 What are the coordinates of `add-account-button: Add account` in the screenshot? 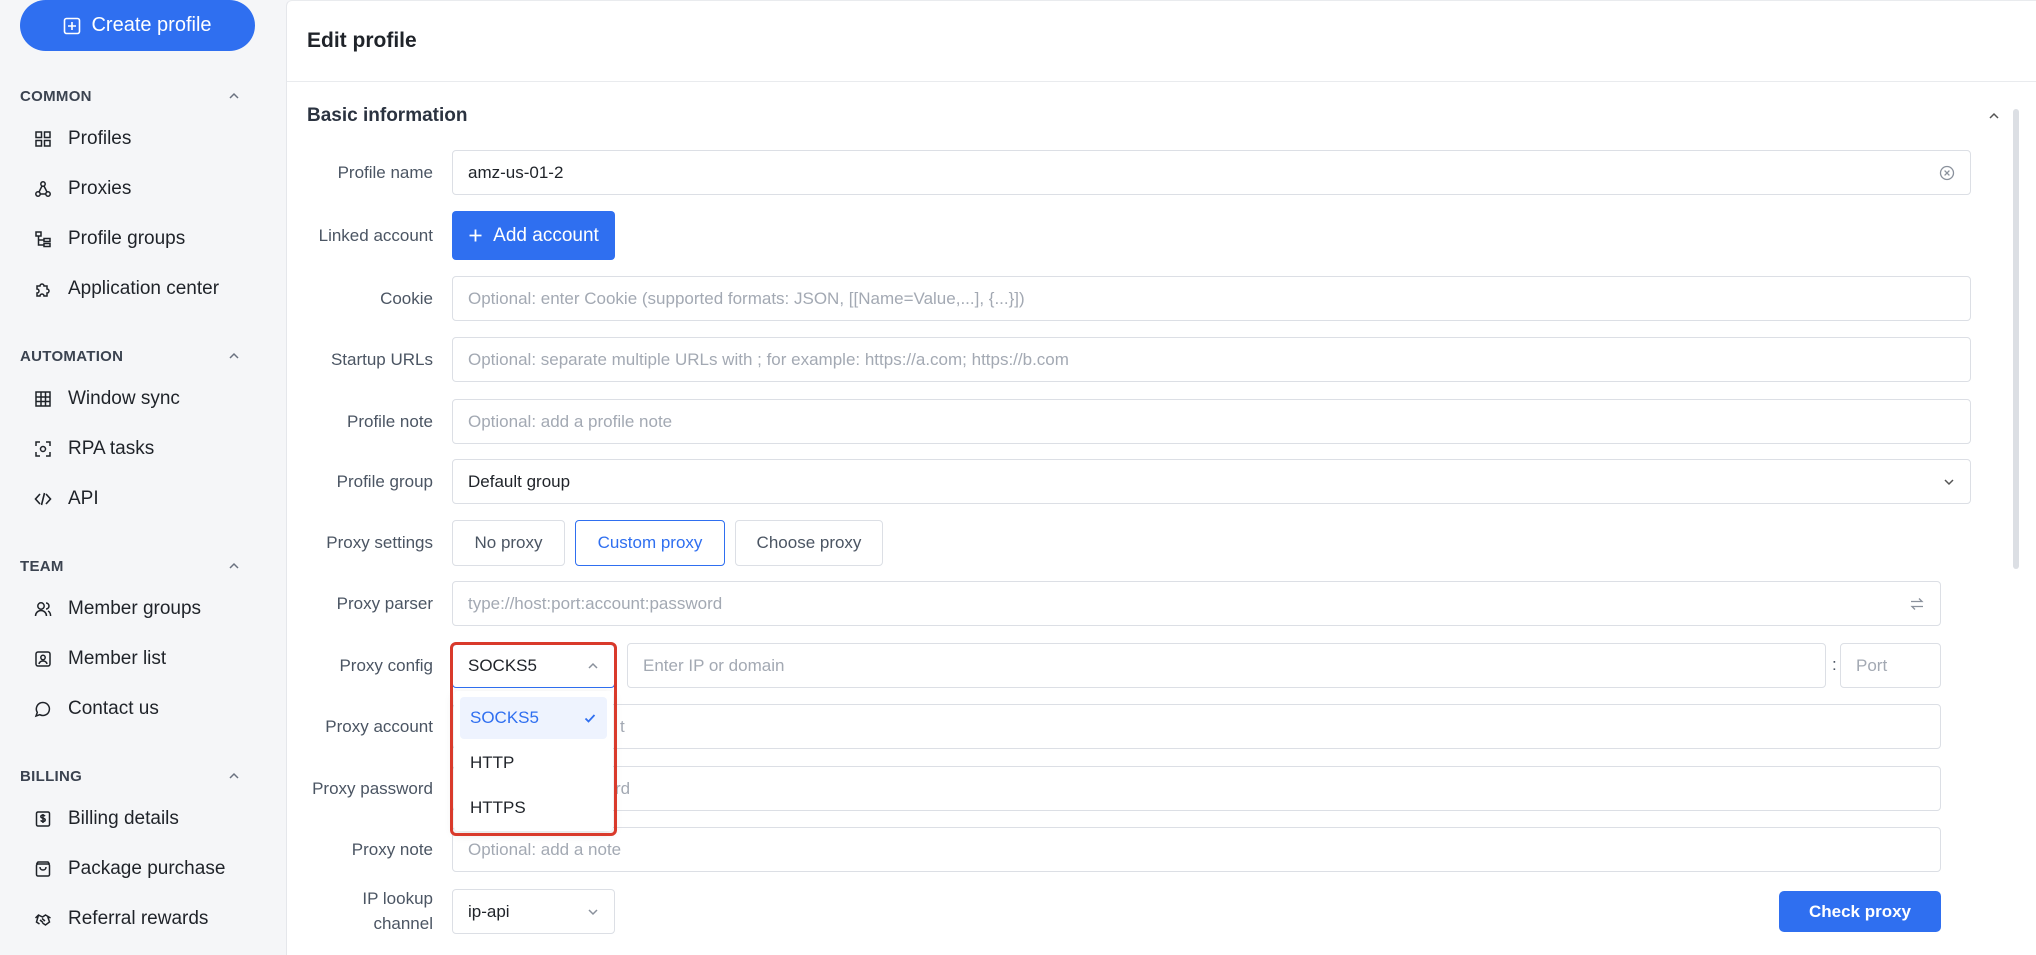 It's located at (533, 235).